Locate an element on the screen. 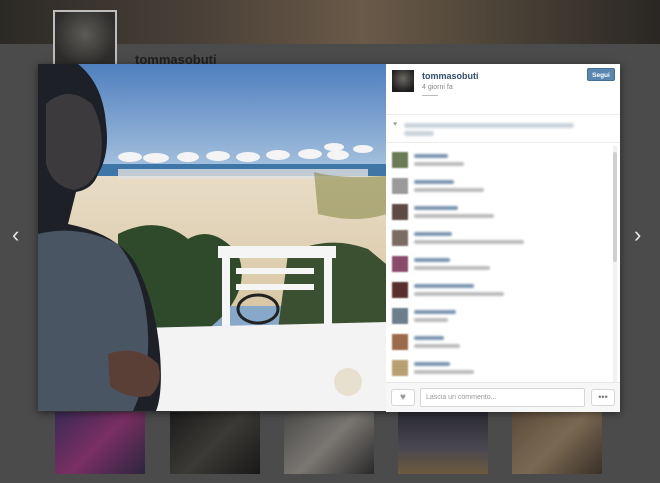 Image resolution: width=660 pixels, height=483 pixels. chevron-right-icon: › is located at coordinates (637, 235).